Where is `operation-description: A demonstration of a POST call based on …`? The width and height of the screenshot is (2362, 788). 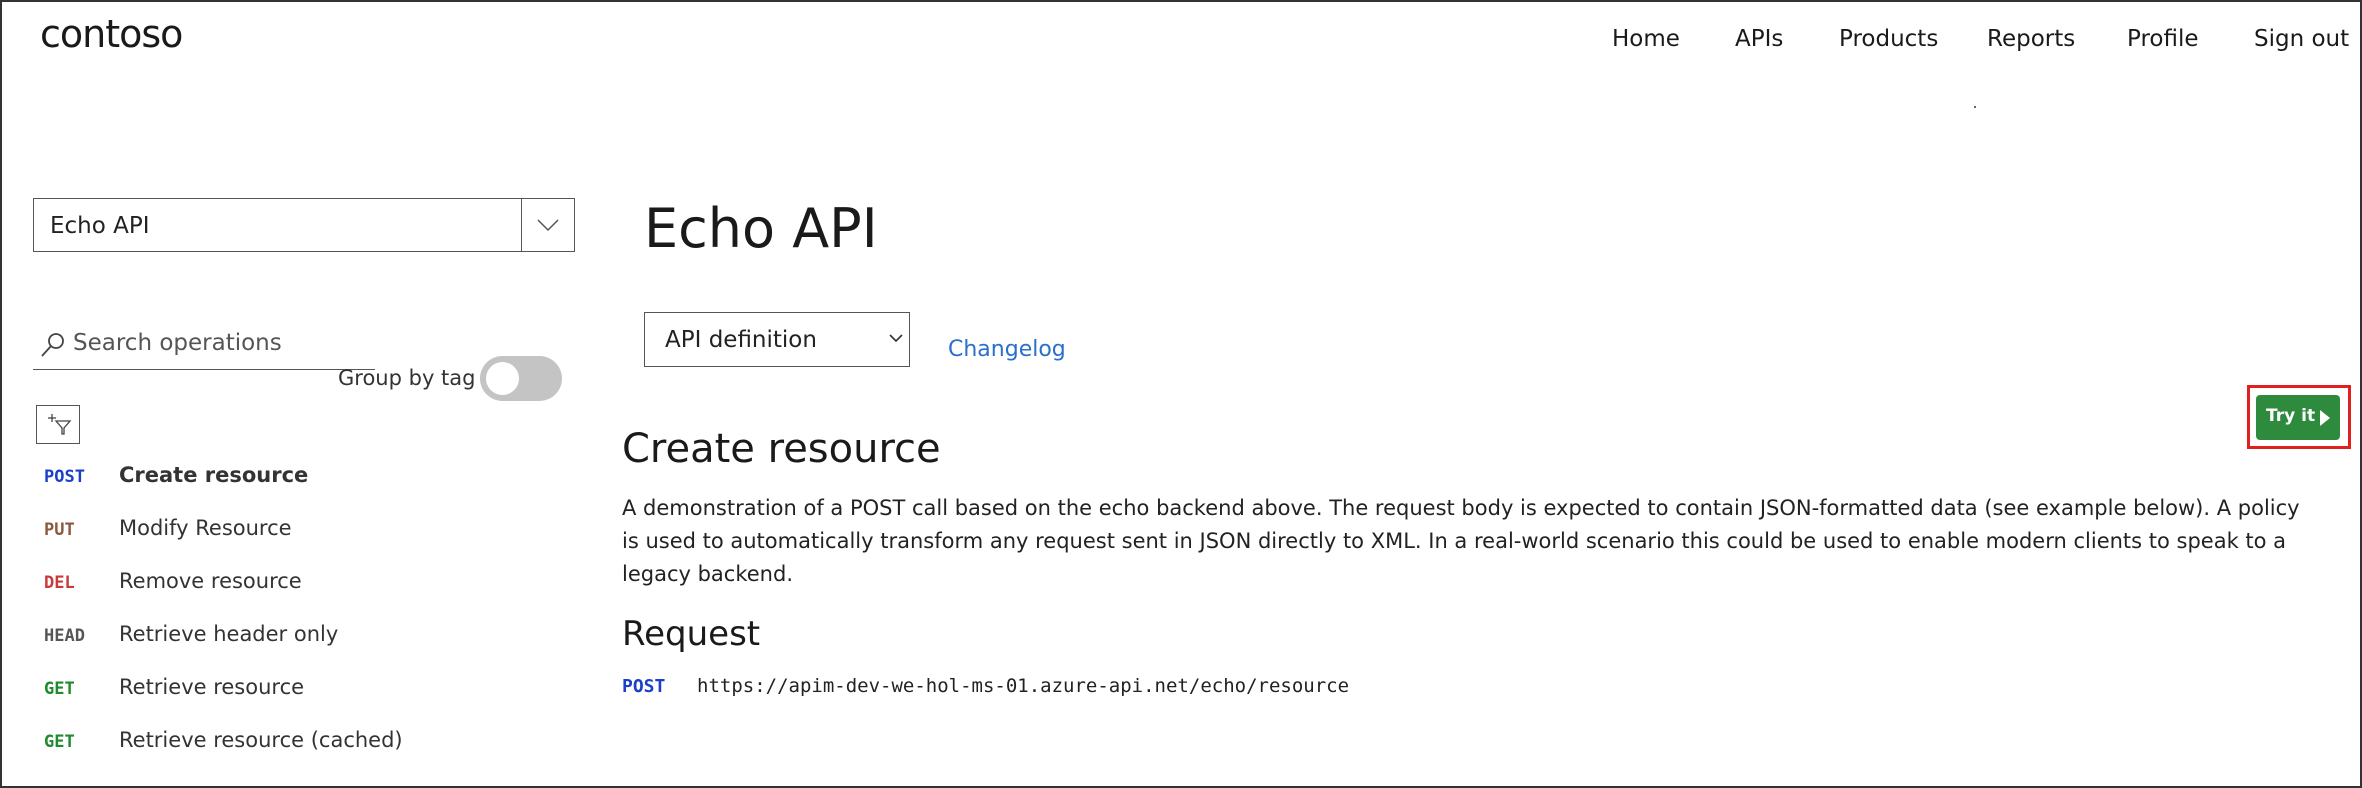 operation-description: A demonstration of a POST call based on … is located at coordinates (1461, 541).